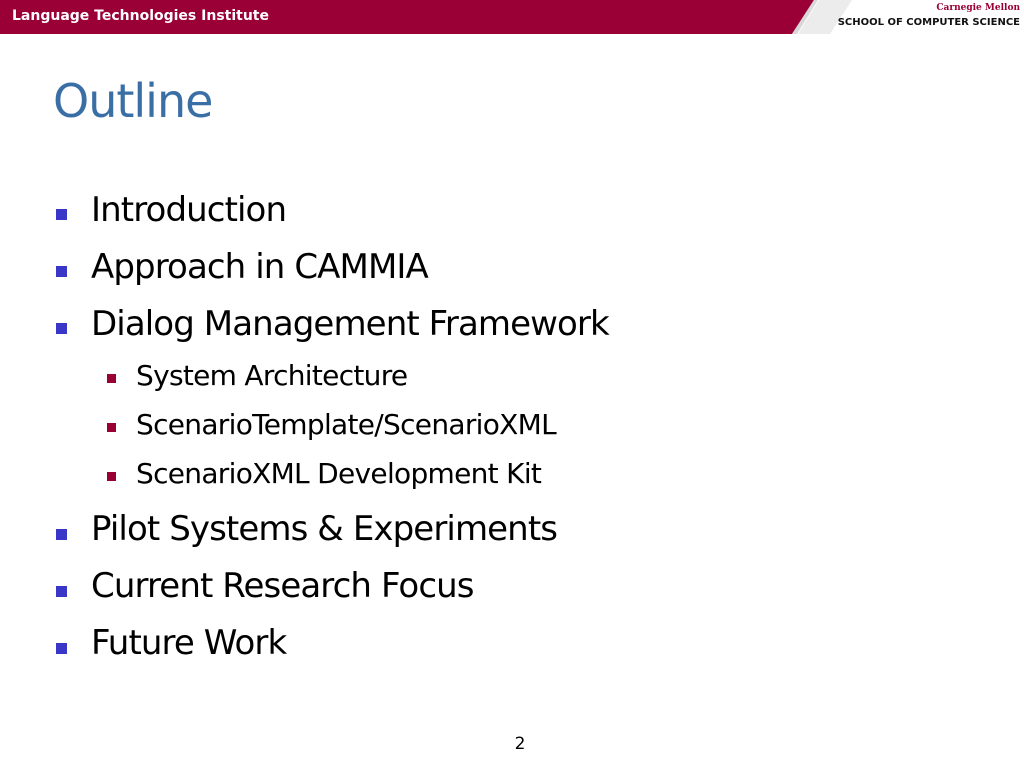 This screenshot has width=1024, height=768. What do you see at coordinates (346, 424) in the screenshot?
I see `list-sub-item: ScenarioTemplate/ScenarioXML` at bounding box center [346, 424].